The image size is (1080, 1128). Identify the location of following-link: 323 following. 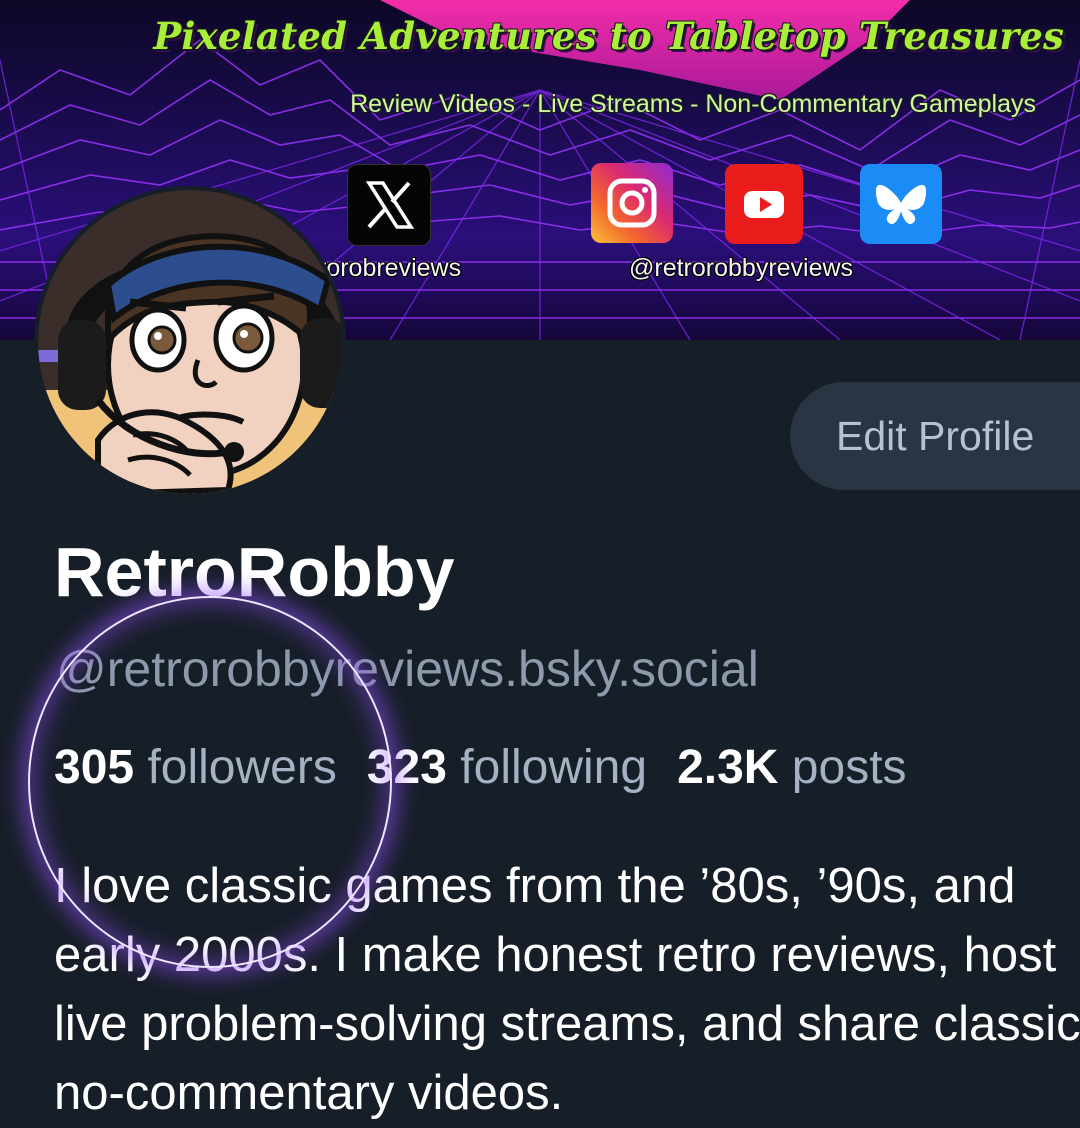
(507, 767).